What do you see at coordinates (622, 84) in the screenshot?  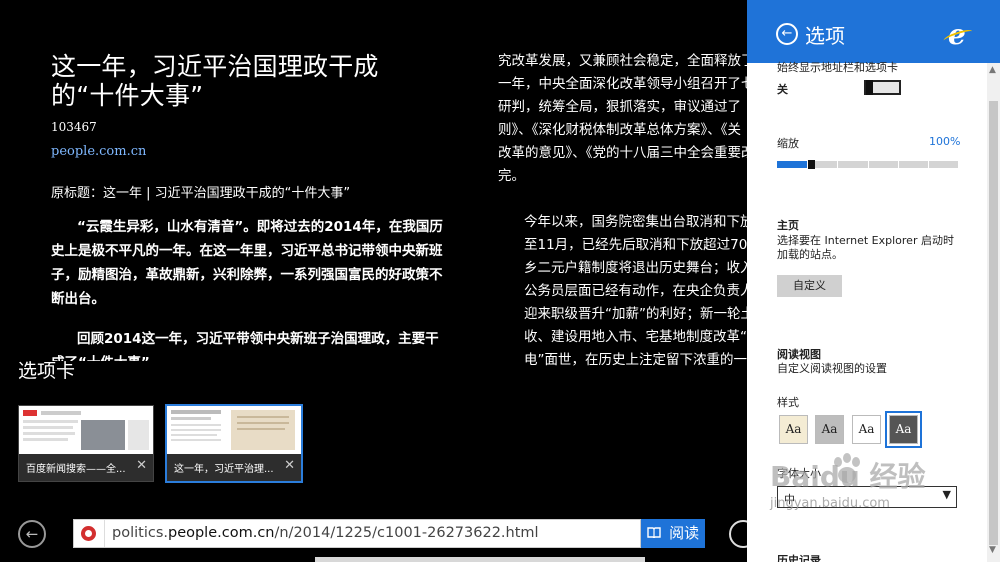 I see `article-line: 一年，中央全面深化改革领导小组召开了七次` at bounding box center [622, 84].